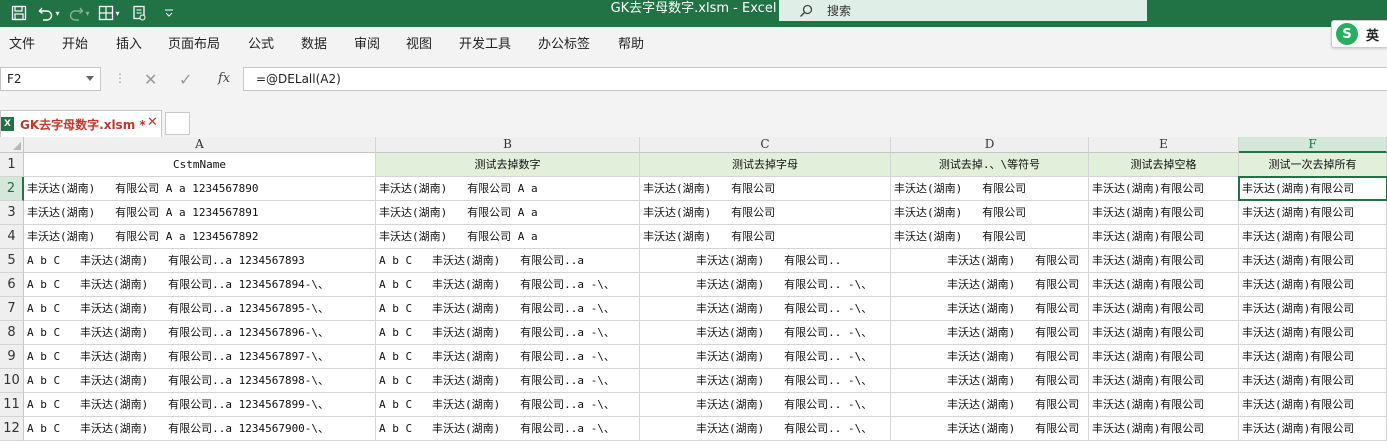 The width and height of the screenshot is (1387, 448). Describe the element at coordinates (765, 165) in the screenshot. I see `header-cell-c1: 测试去掉字母` at that location.